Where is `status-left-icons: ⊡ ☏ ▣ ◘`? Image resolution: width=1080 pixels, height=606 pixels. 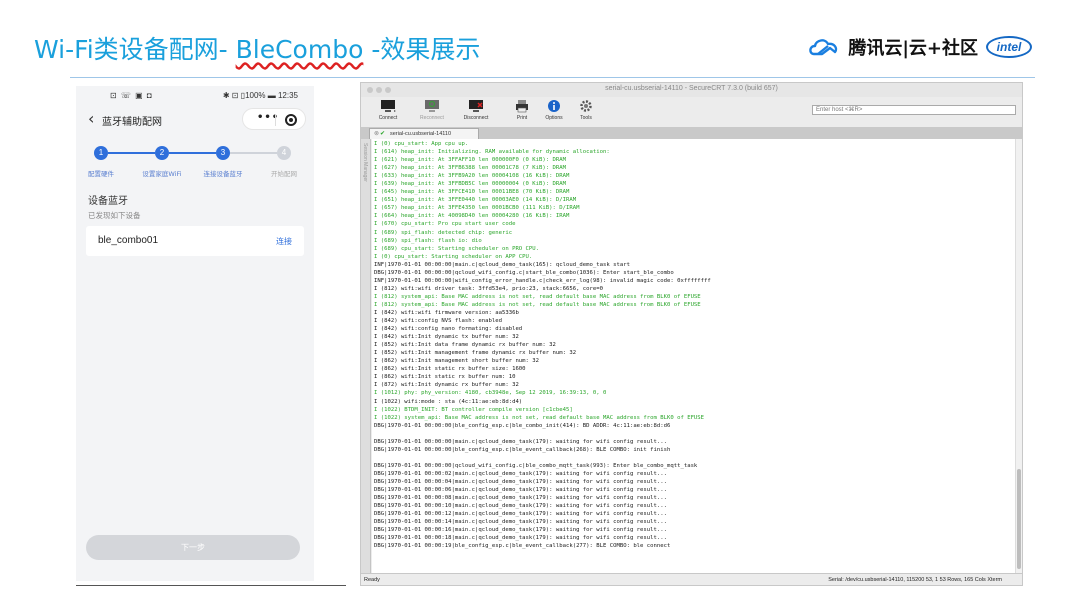
status-left-icons: ⊡ ☏ ▣ ◘ is located at coordinates (131, 95).